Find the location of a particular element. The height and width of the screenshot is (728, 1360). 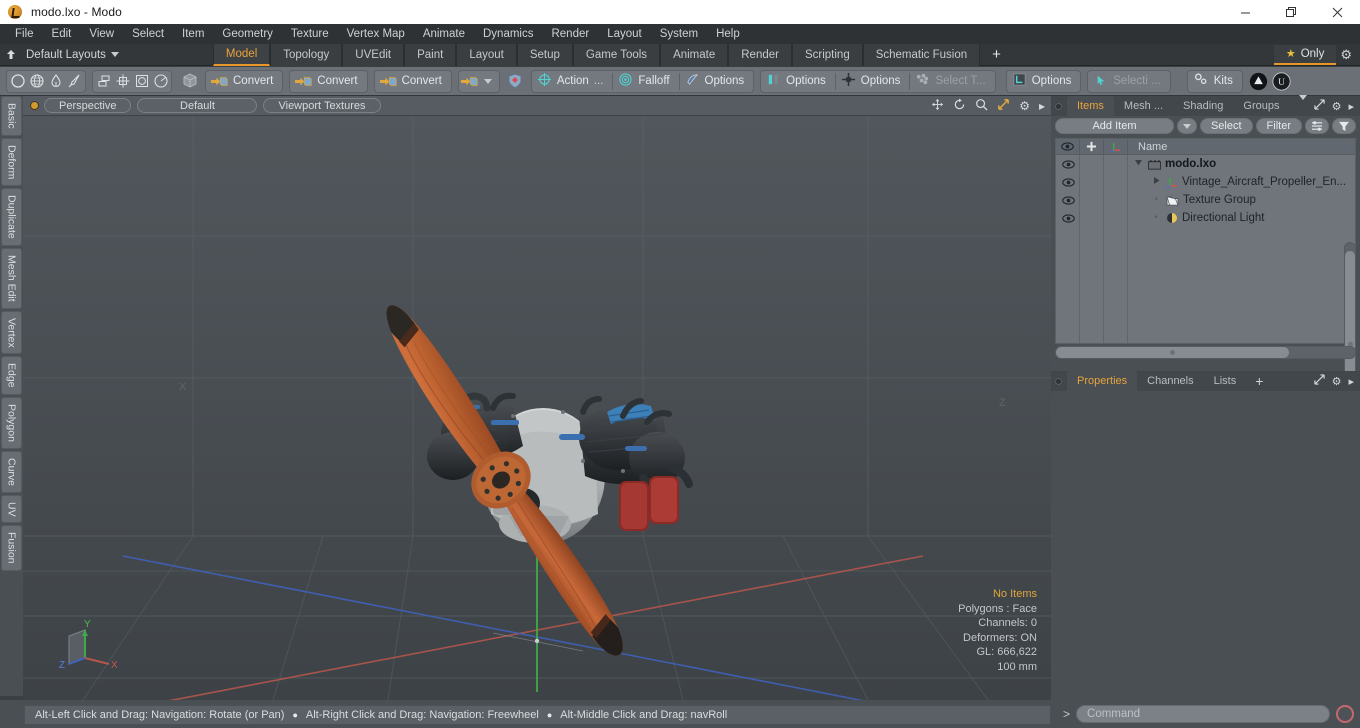

kits-button: Kits is located at coordinates (1215, 81).